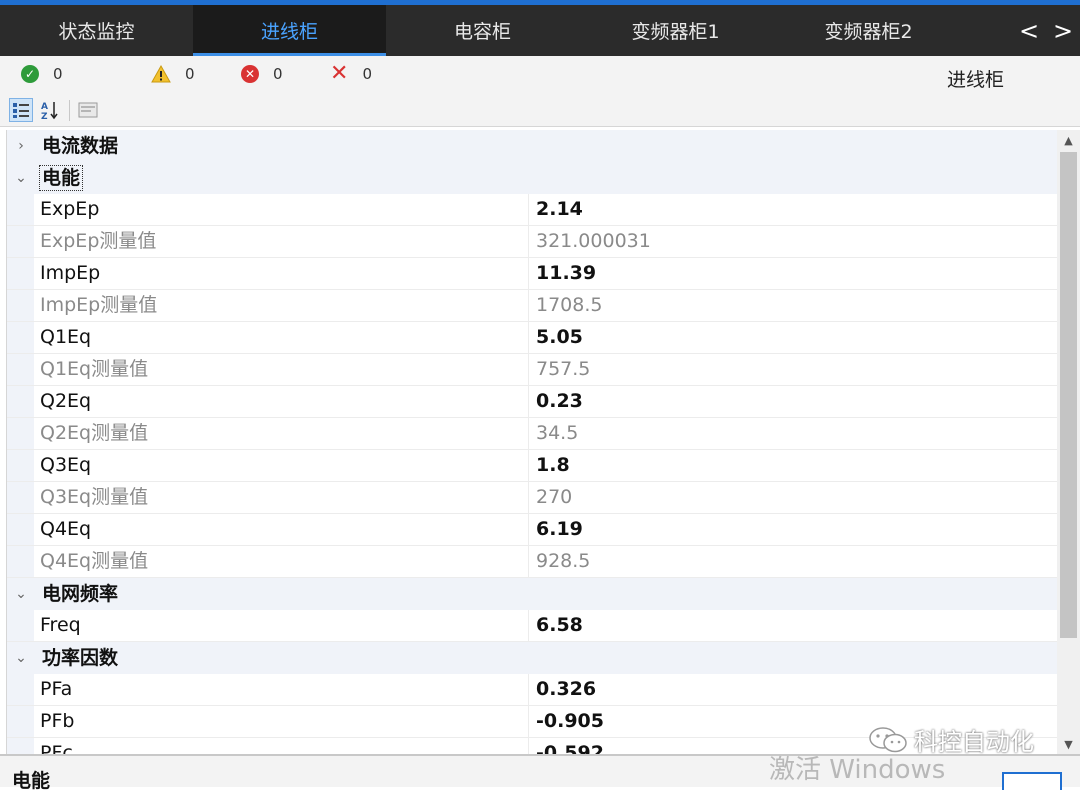 The image size is (1080, 793). What do you see at coordinates (532, 306) in the screenshot?
I see `property-row: ImpEp测量值 1708.5` at bounding box center [532, 306].